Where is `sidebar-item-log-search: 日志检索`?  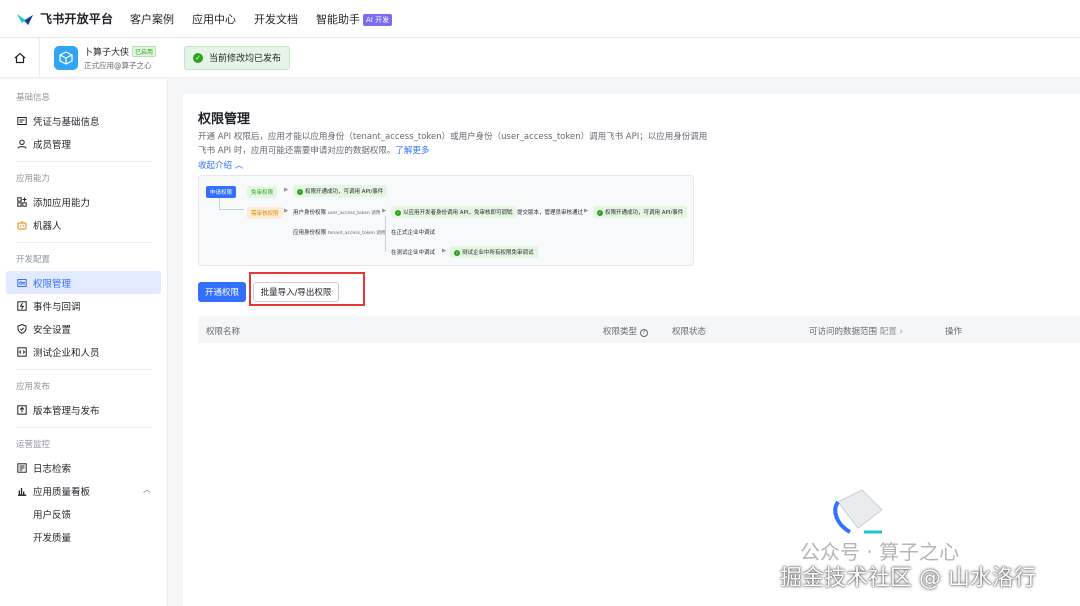
sidebar-item-log-search: 日志检索 is located at coordinates (83, 467).